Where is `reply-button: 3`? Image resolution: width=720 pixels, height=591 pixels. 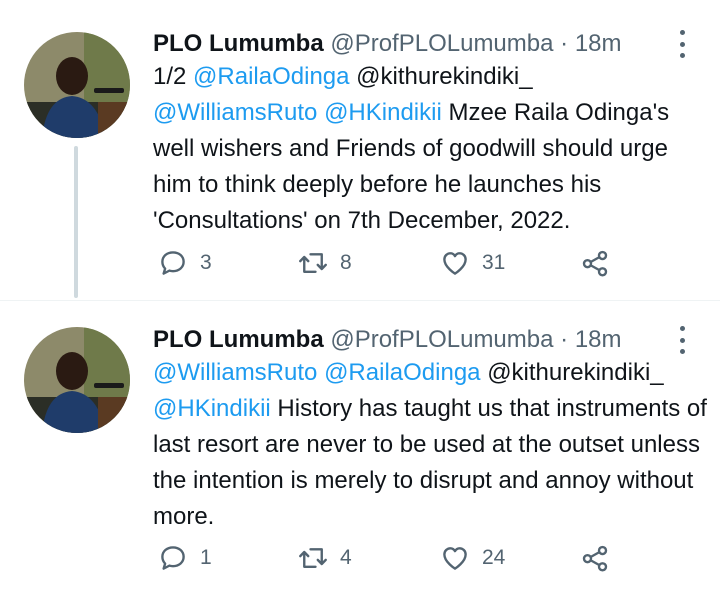 reply-button: 3 is located at coordinates (185, 263).